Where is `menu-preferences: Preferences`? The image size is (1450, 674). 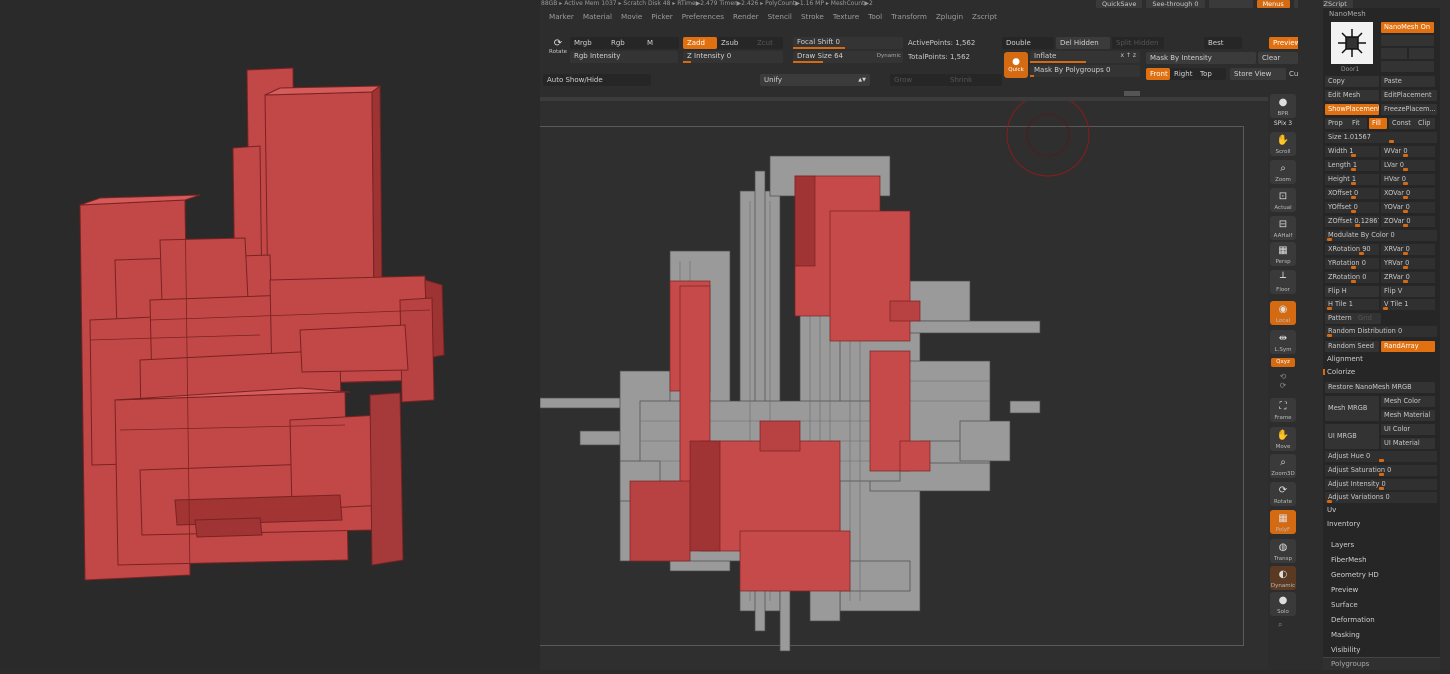
menu-preferences: Preferences is located at coordinates (703, 16).